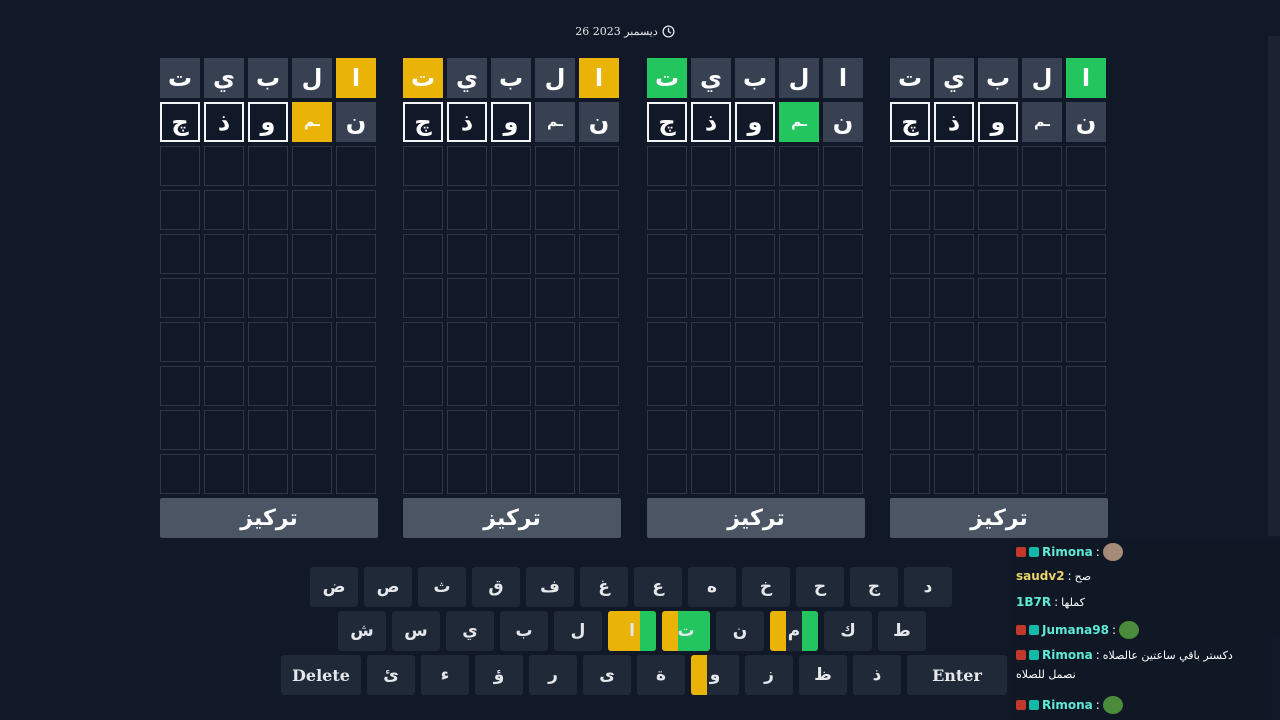  I want to click on key: ش, so click(362, 631).